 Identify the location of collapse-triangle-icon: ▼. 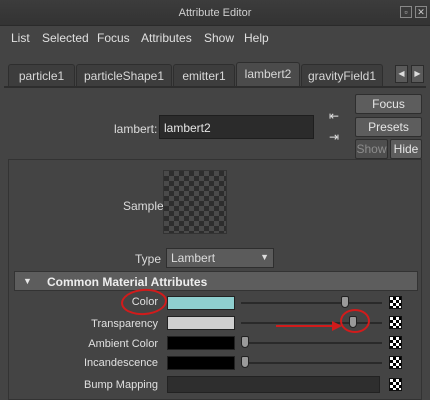
(27, 281).